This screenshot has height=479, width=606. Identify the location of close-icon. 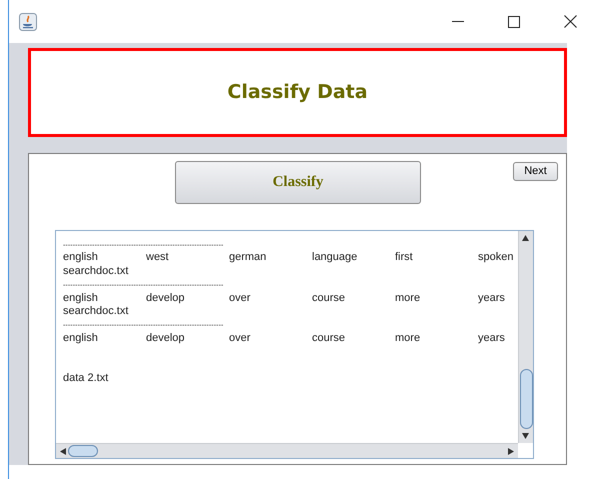
(570, 21).